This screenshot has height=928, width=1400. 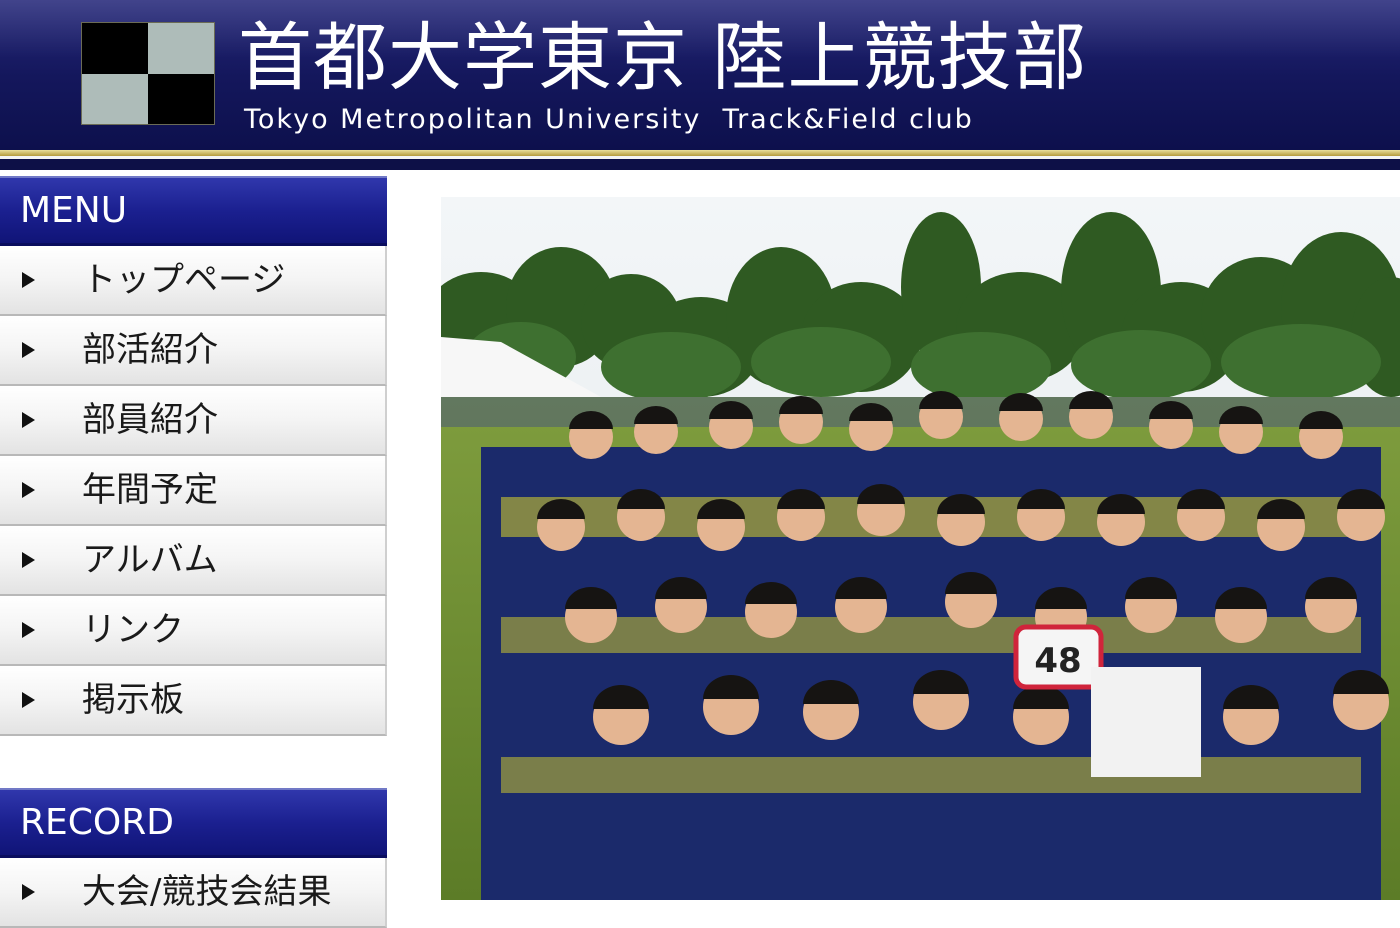 I want to click on club-logo, so click(x=148, y=73).